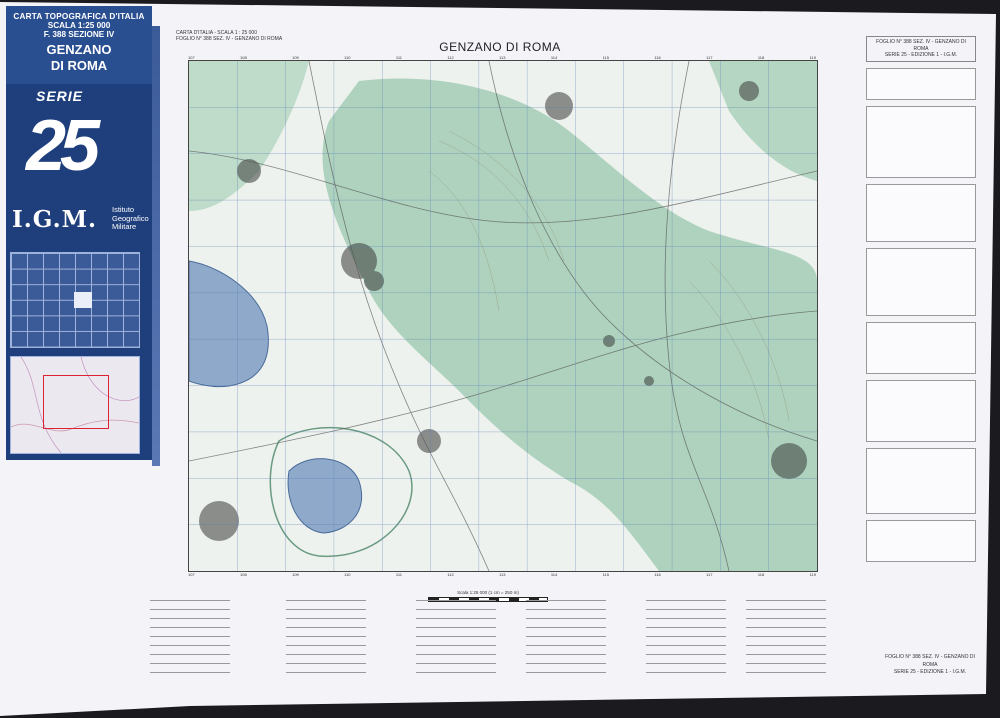 The width and height of the screenshot is (1000, 718). Describe the element at coordinates (921, 141) in the screenshot. I see `legend-box-geodetic` at that location.